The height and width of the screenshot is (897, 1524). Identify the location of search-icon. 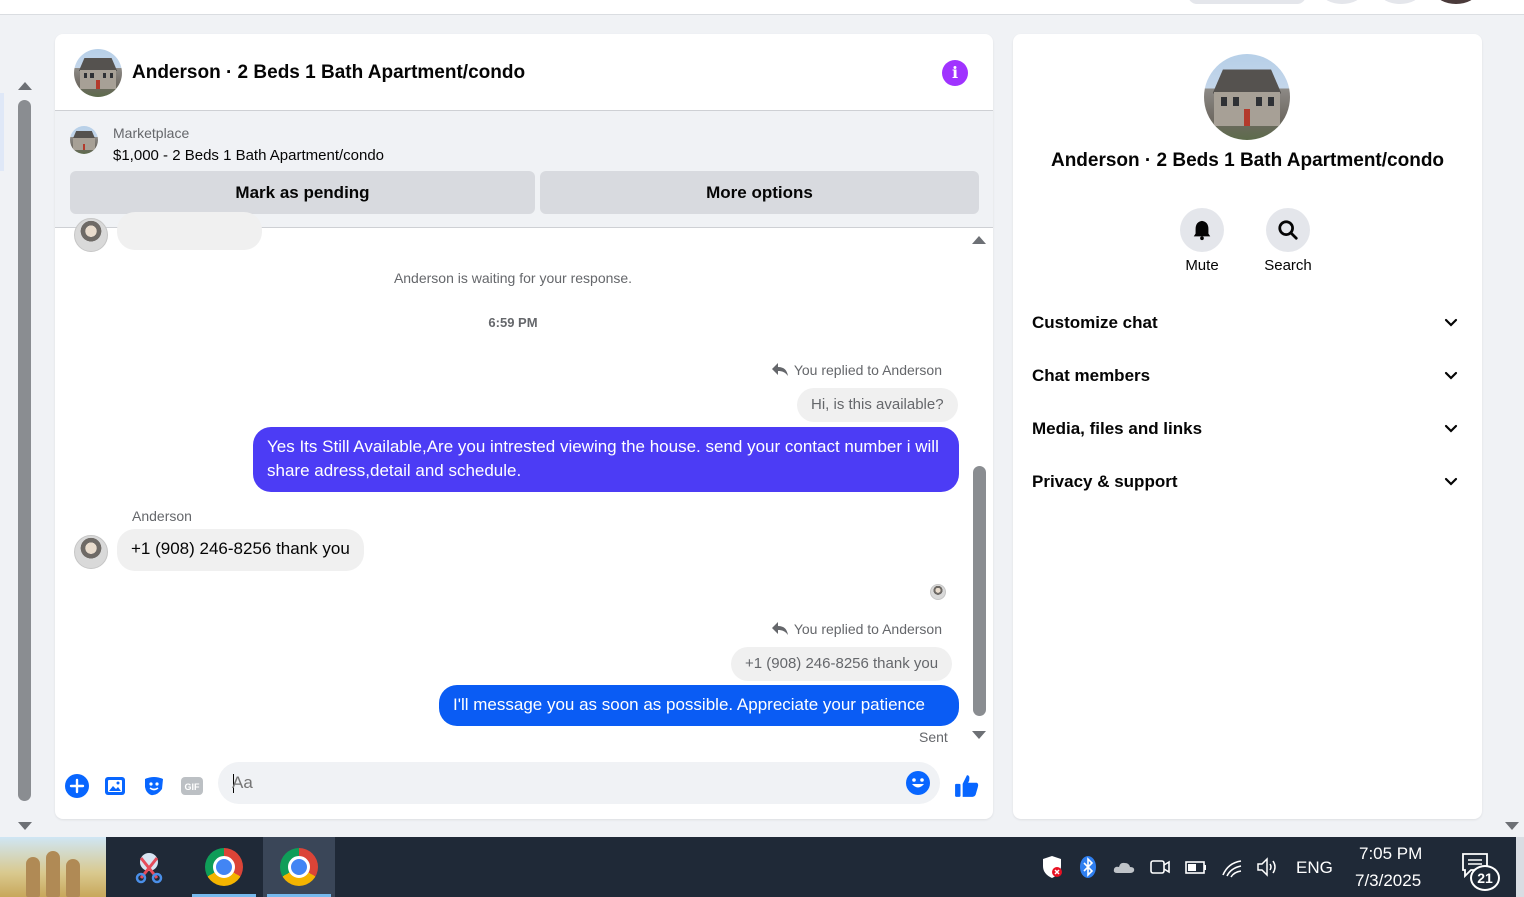
(1288, 230).